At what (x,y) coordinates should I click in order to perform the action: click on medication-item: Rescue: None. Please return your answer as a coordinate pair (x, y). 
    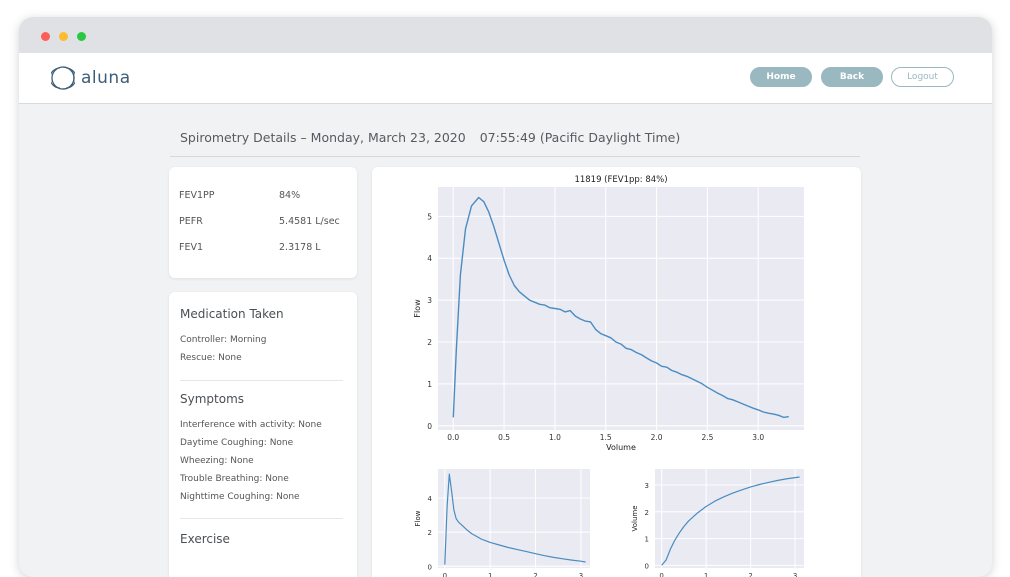
    Looking at the image, I should click on (211, 358).